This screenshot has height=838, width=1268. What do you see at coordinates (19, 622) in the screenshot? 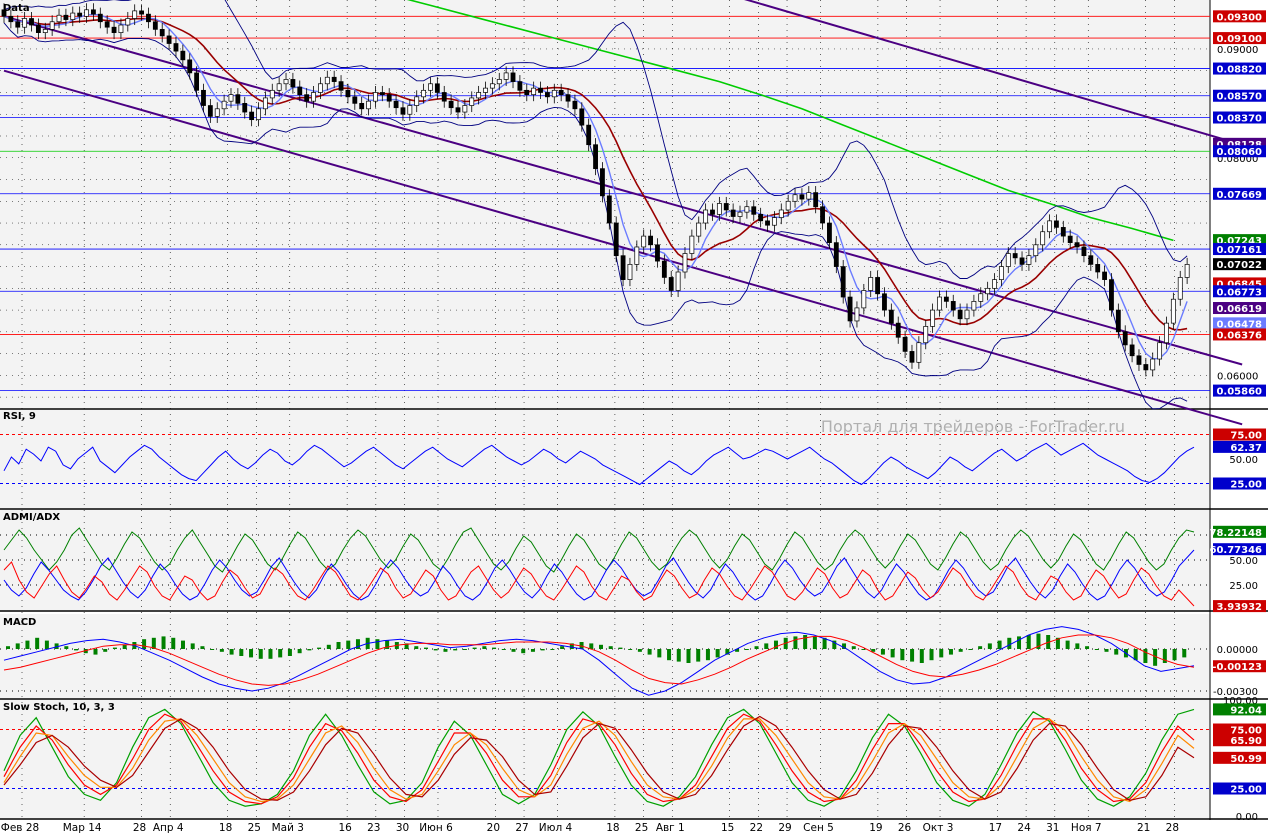
I see `macd-panel-title: MACD` at bounding box center [19, 622].